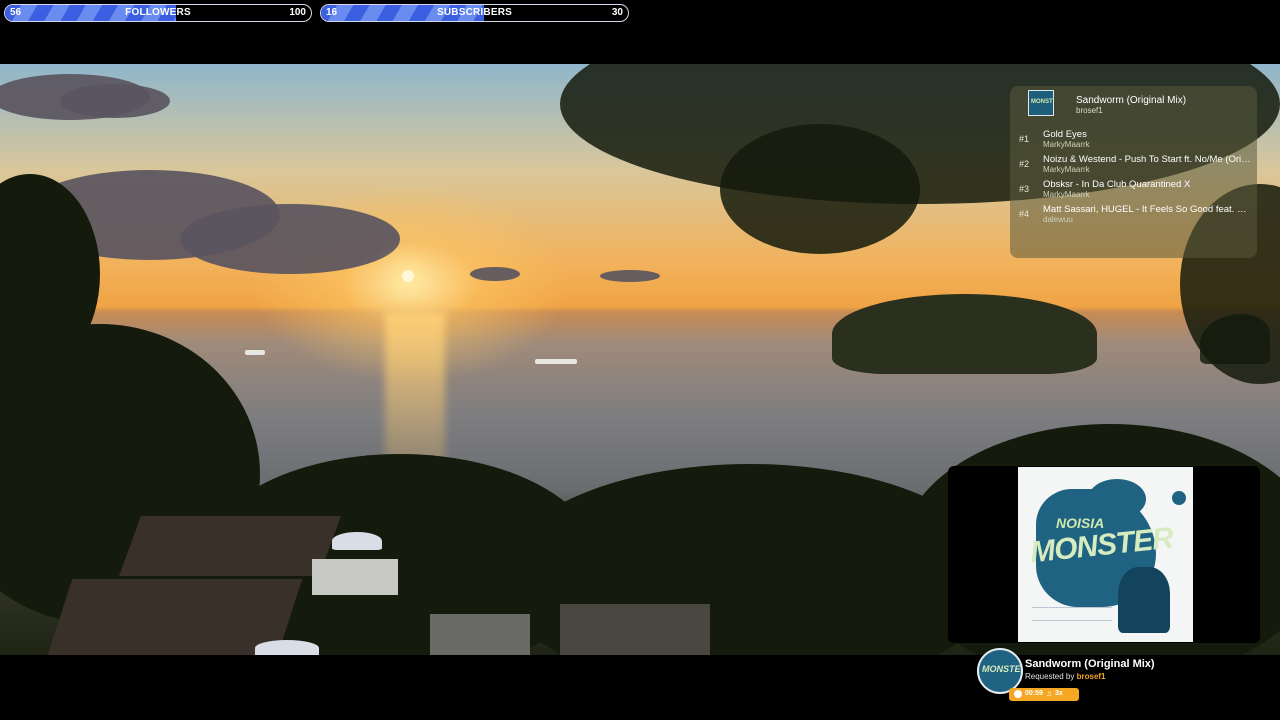 This screenshot has height=720, width=1280. Describe the element at coordinates (1024, 189) in the screenshot. I see `queue-rank: #3` at that location.